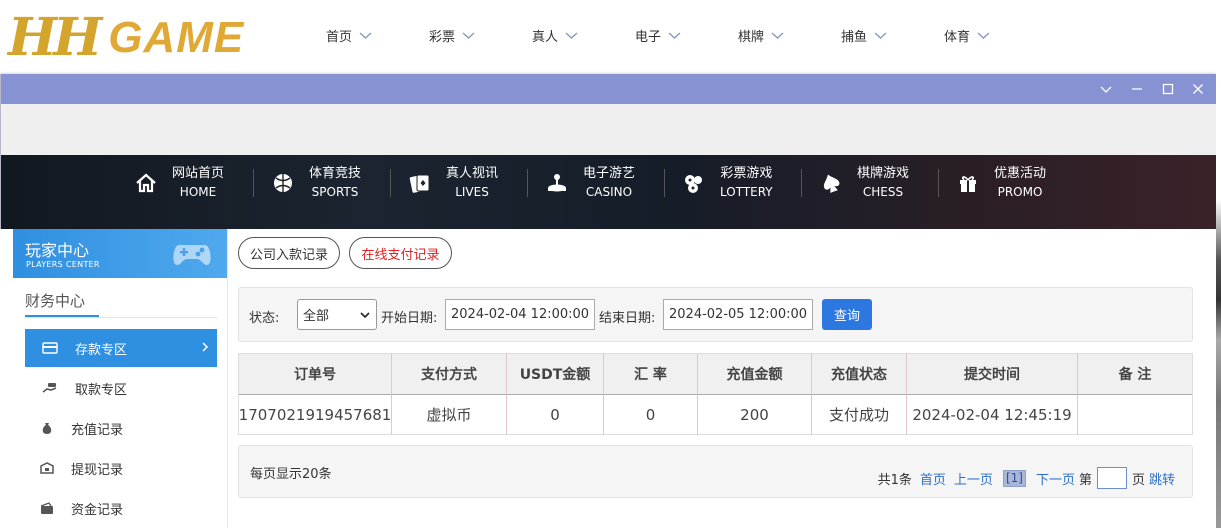  I want to click on nav-label: 真人, so click(545, 37).